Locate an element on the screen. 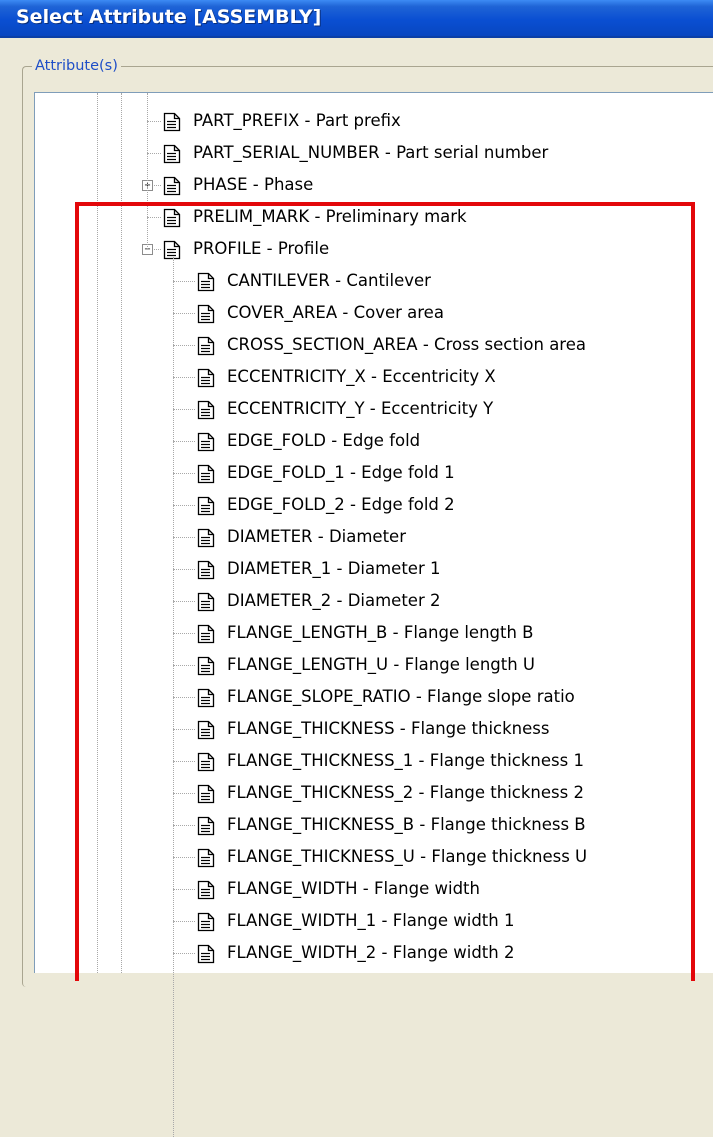 This screenshot has height=1137, width=713. tree-item-label: FLANGE_THICKNESS_1 - Flange thickness 1 is located at coordinates (405, 761).